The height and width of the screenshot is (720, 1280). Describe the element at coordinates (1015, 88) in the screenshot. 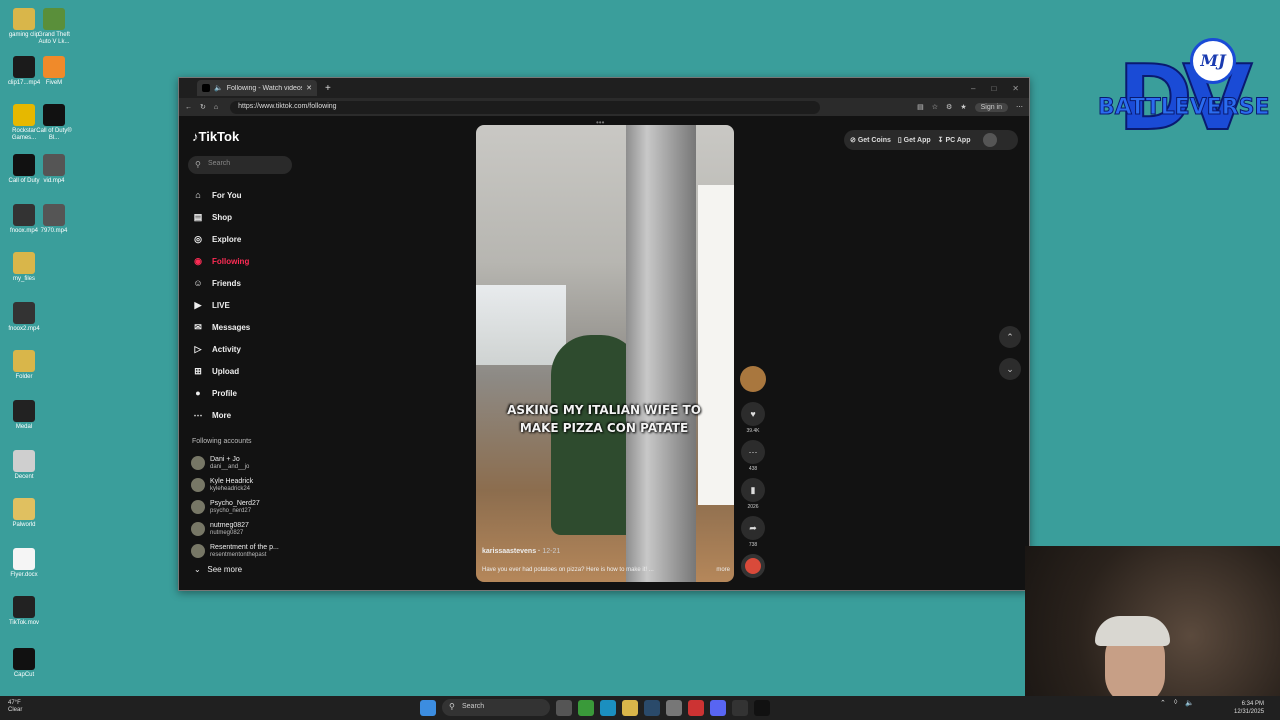

I see `close-button: ✕` at that location.